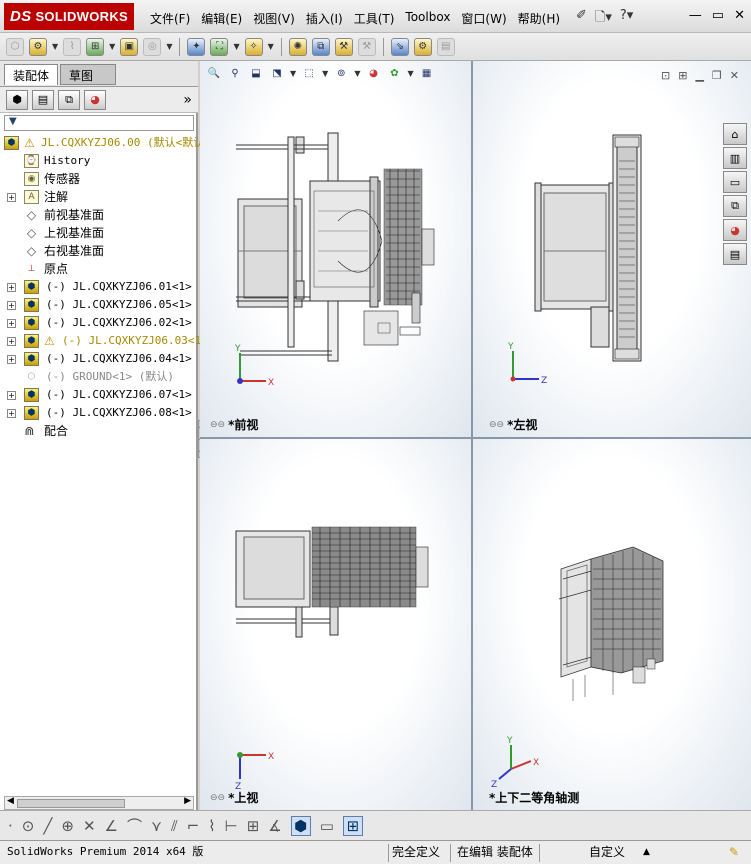 This screenshot has height=864, width=751. Describe the element at coordinates (373, 73) in the screenshot. I see `edit-appearance-icon: ◕` at that location.